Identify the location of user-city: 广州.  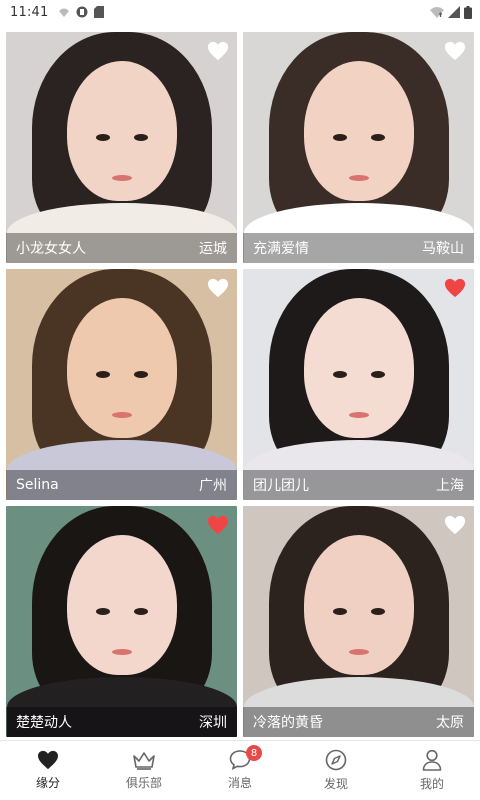
(213, 486).